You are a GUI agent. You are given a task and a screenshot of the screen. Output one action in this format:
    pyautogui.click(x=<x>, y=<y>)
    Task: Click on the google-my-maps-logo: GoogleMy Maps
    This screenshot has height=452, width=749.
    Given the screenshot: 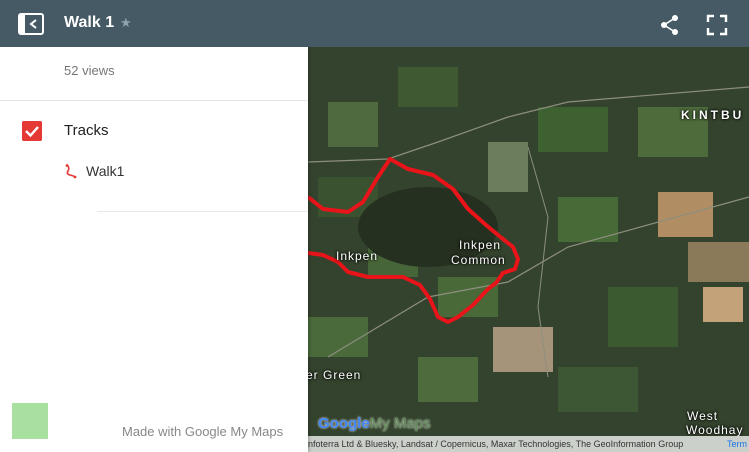 What is the action you would take?
    pyautogui.click(x=374, y=423)
    